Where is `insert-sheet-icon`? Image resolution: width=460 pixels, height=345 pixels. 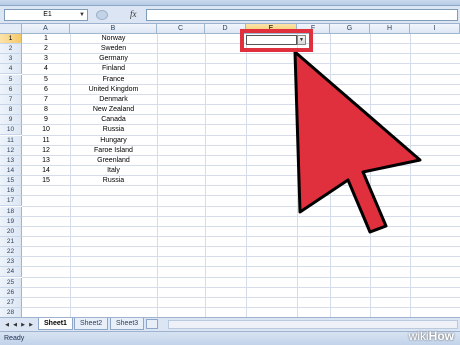 insert-sheet-icon is located at coordinates (152, 324).